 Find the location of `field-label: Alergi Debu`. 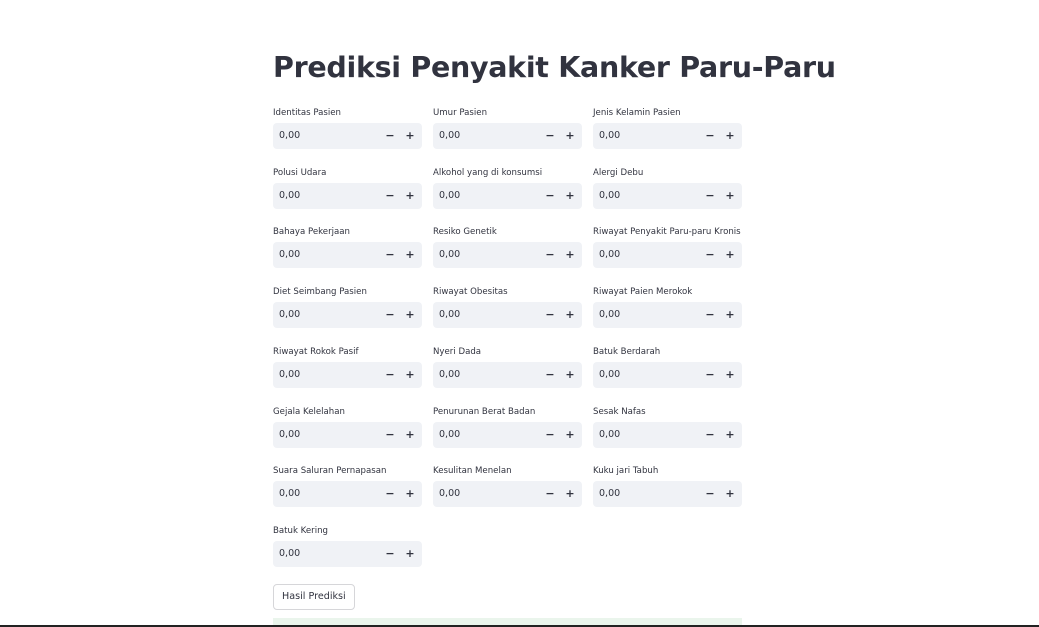

field-label: Alergi Debu is located at coordinates (618, 172).